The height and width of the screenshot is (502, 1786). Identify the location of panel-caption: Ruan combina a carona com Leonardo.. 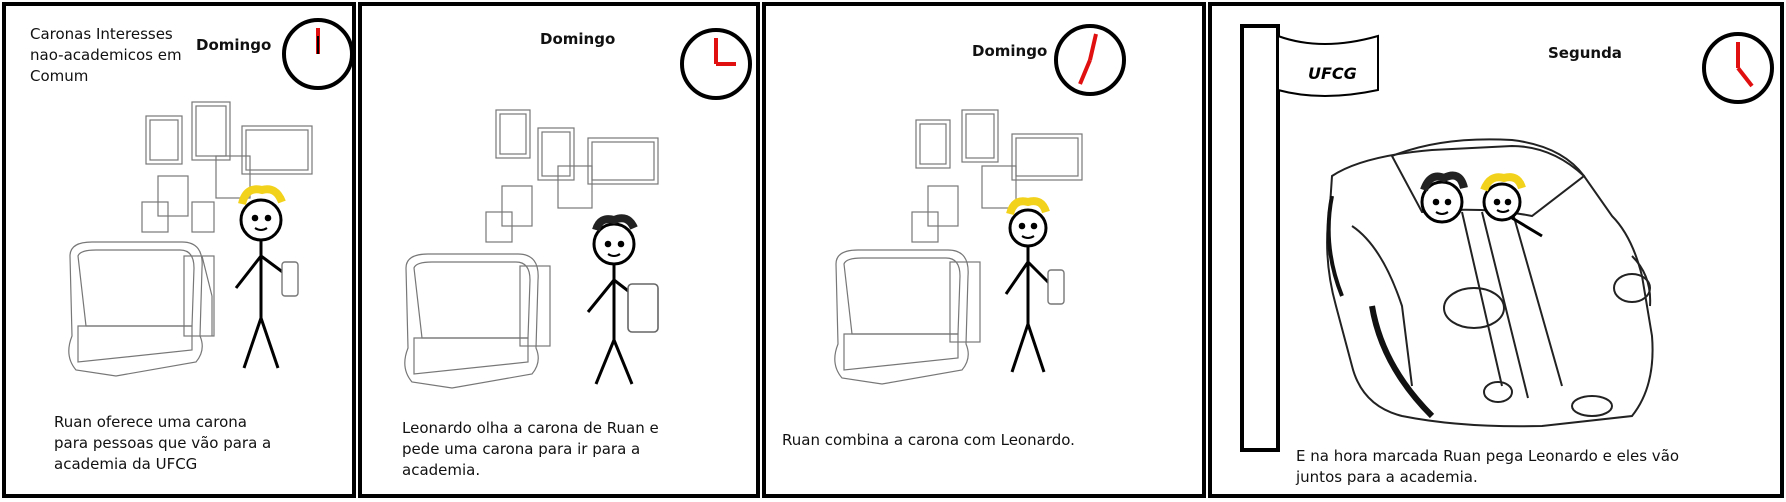
(992, 440).